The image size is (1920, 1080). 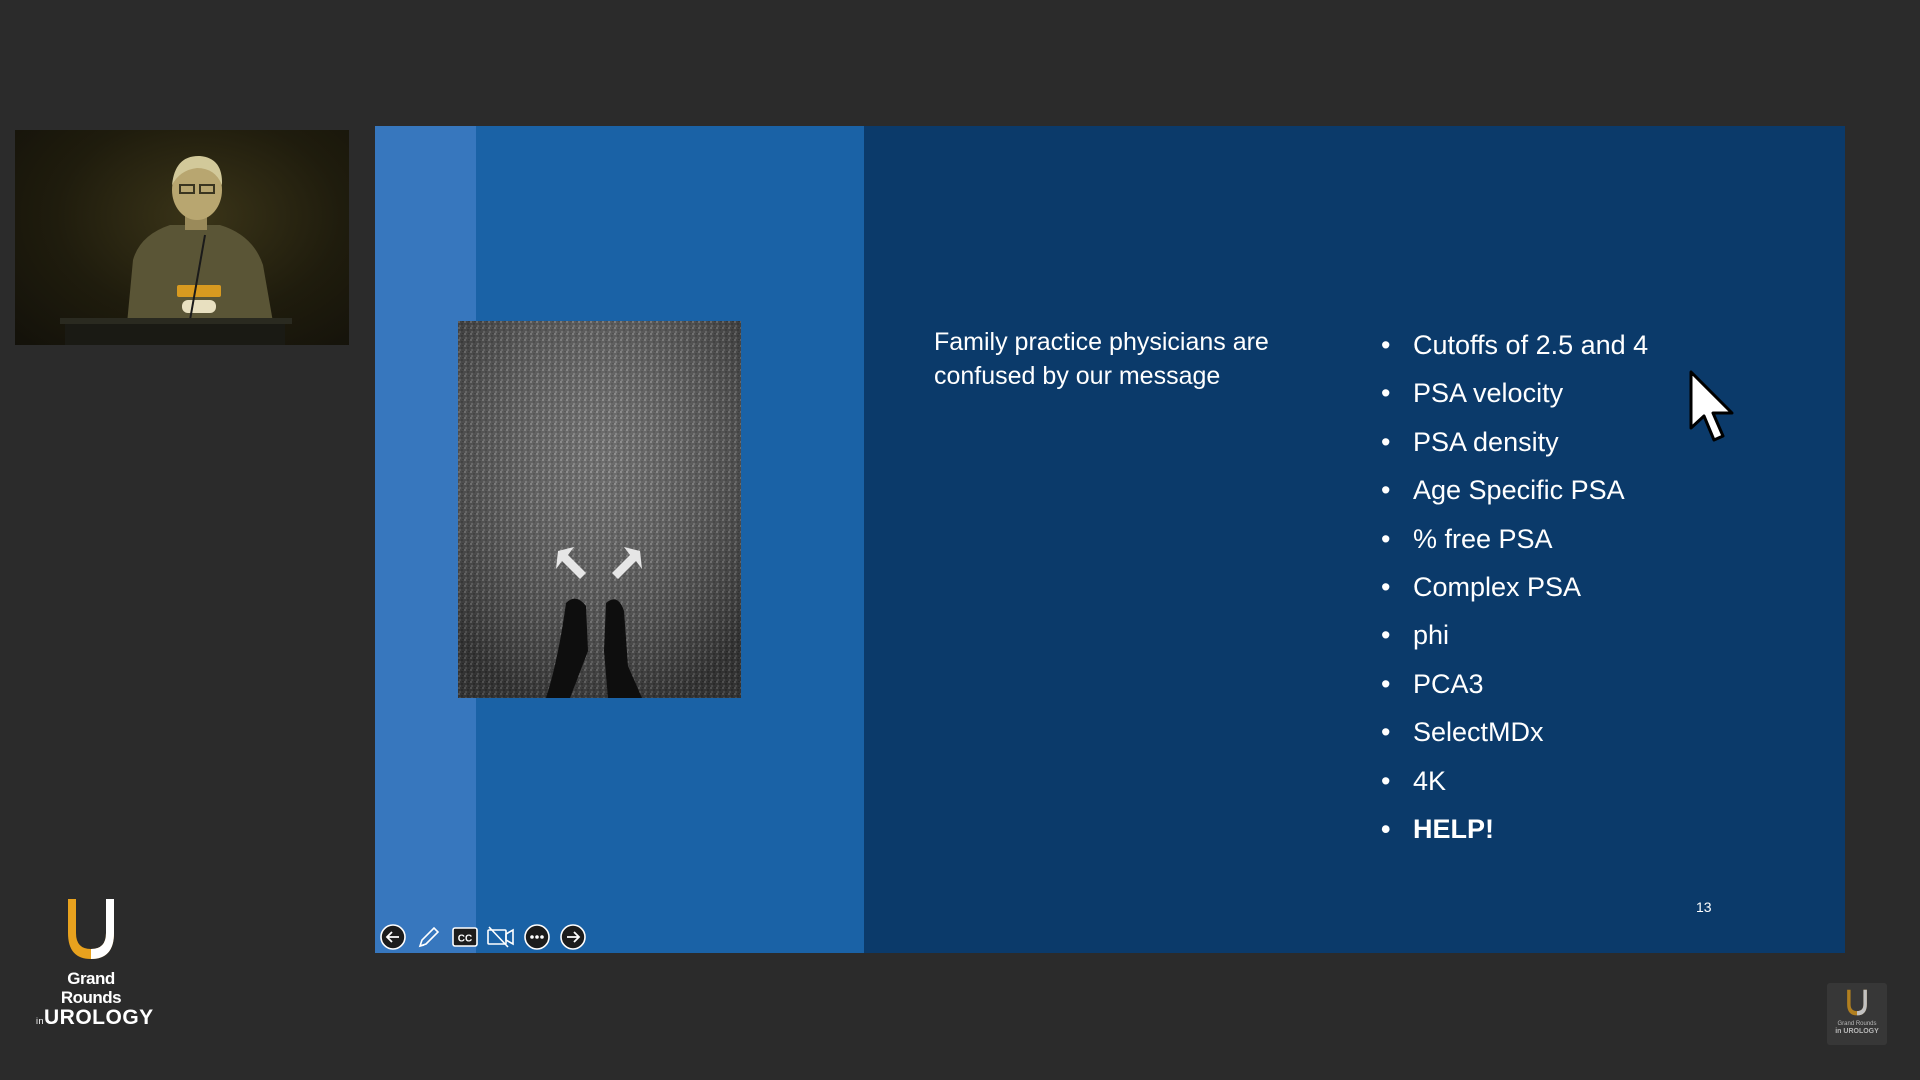 I want to click on more-options-button, so click(x=537, y=937).